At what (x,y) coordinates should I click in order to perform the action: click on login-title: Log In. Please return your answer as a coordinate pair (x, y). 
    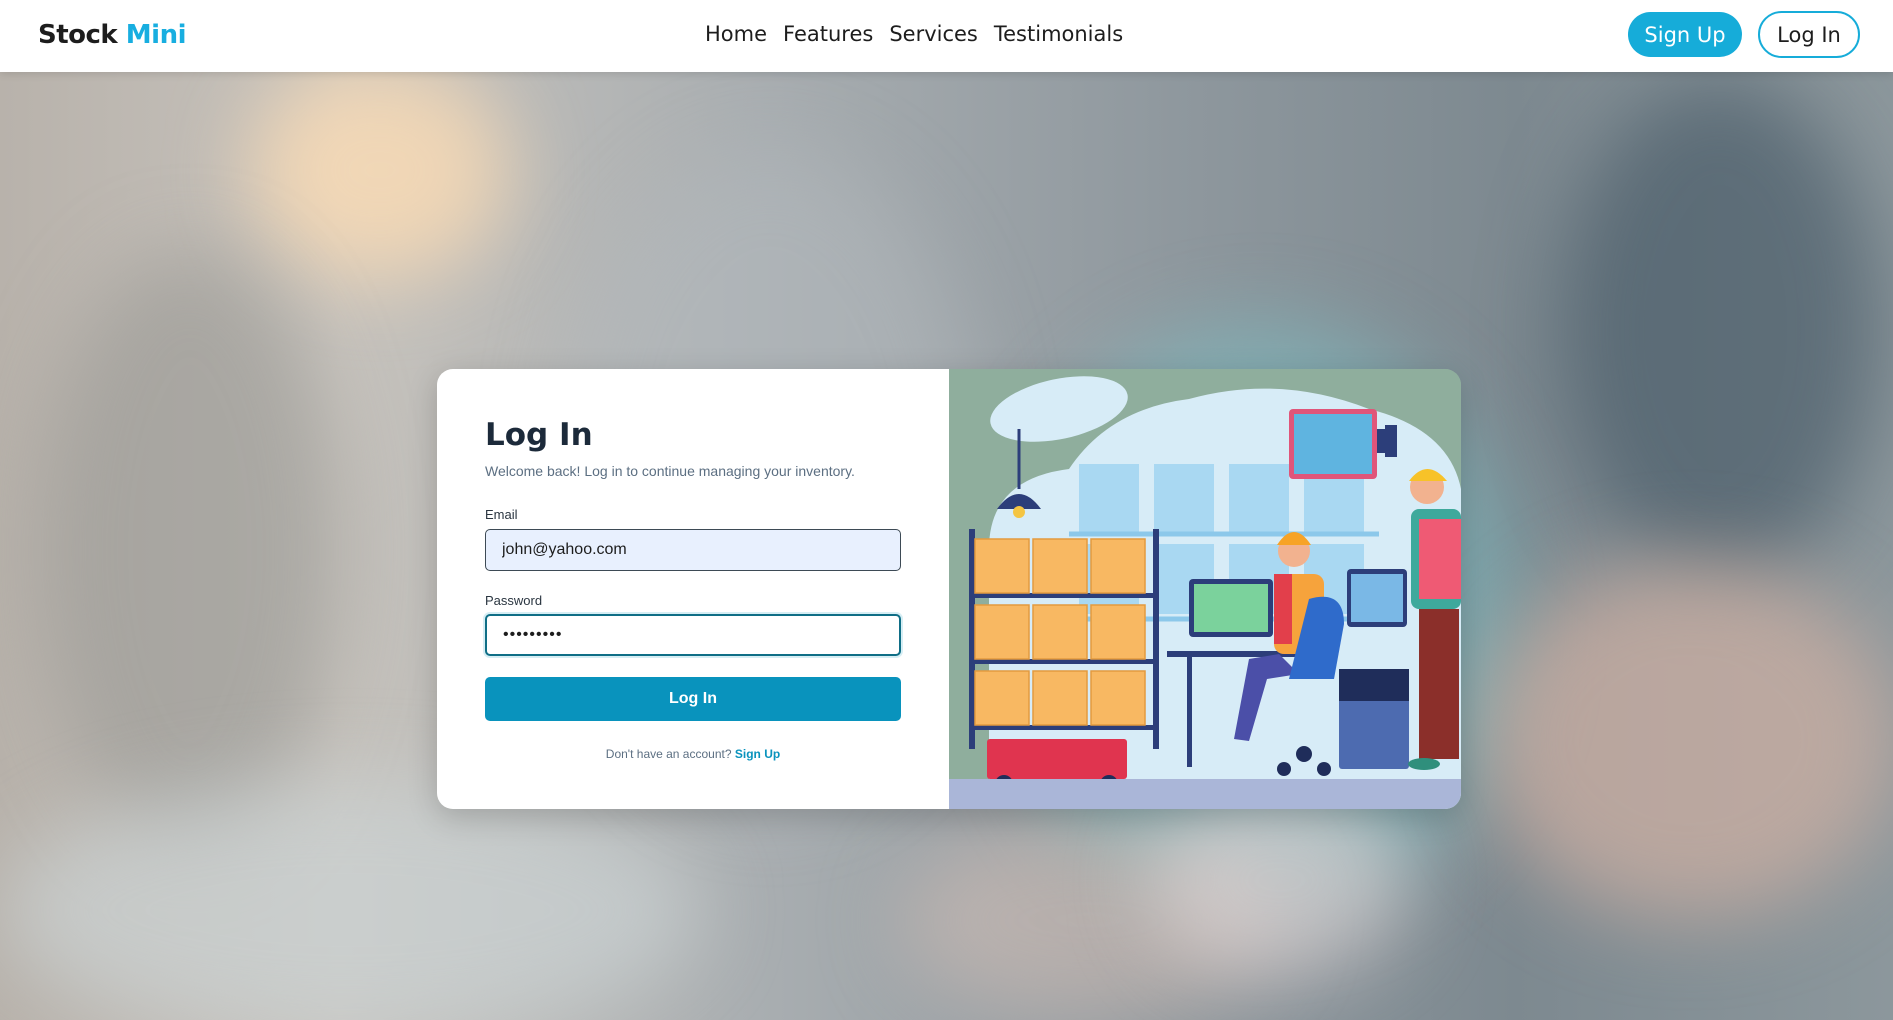
    Looking at the image, I should click on (539, 435).